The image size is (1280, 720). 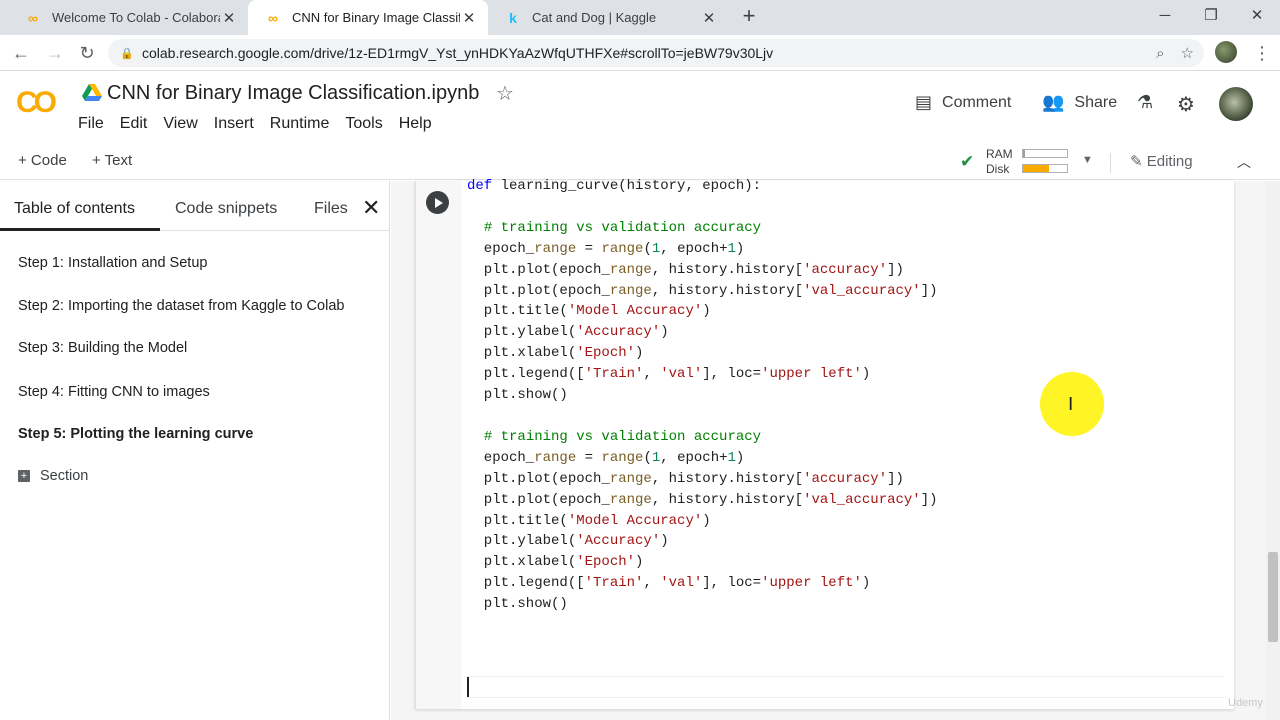 What do you see at coordinates (226, 209) in the screenshot?
I see `tab-code-snippets: Code snippets` at bounding box center [226, 209].